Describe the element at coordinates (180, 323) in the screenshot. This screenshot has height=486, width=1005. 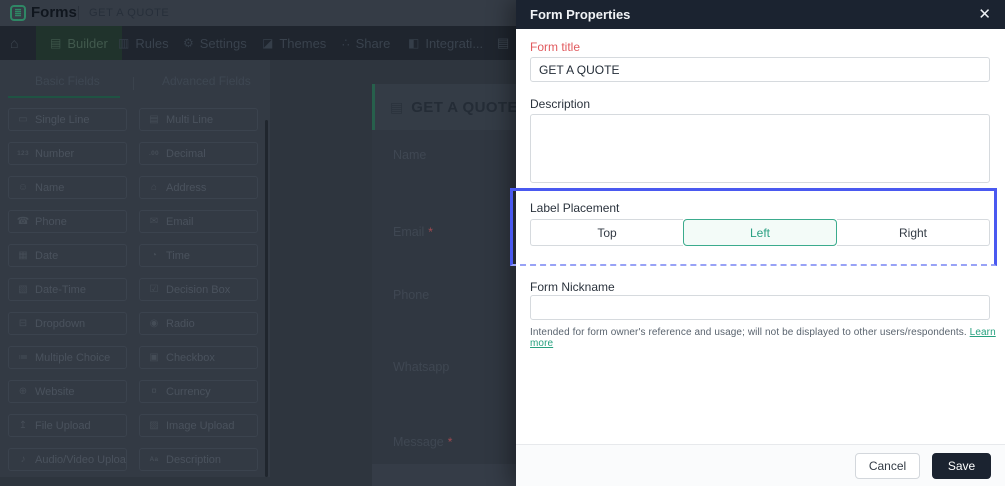
I see `field-label: Radio` at that location.